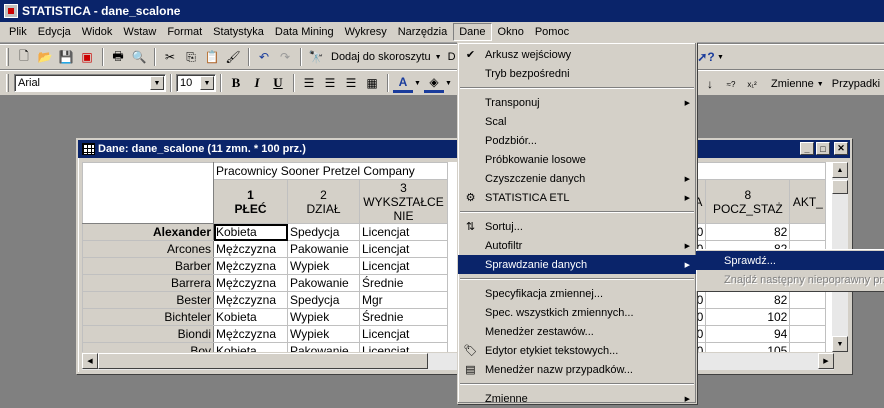 The width and height of the screenshot is (884, 408). What do you see at coordinates (577, 264) in the screenshot?
I see `menu-item: Sprawdzanie danych ▶` at bounding box center [577, 264].